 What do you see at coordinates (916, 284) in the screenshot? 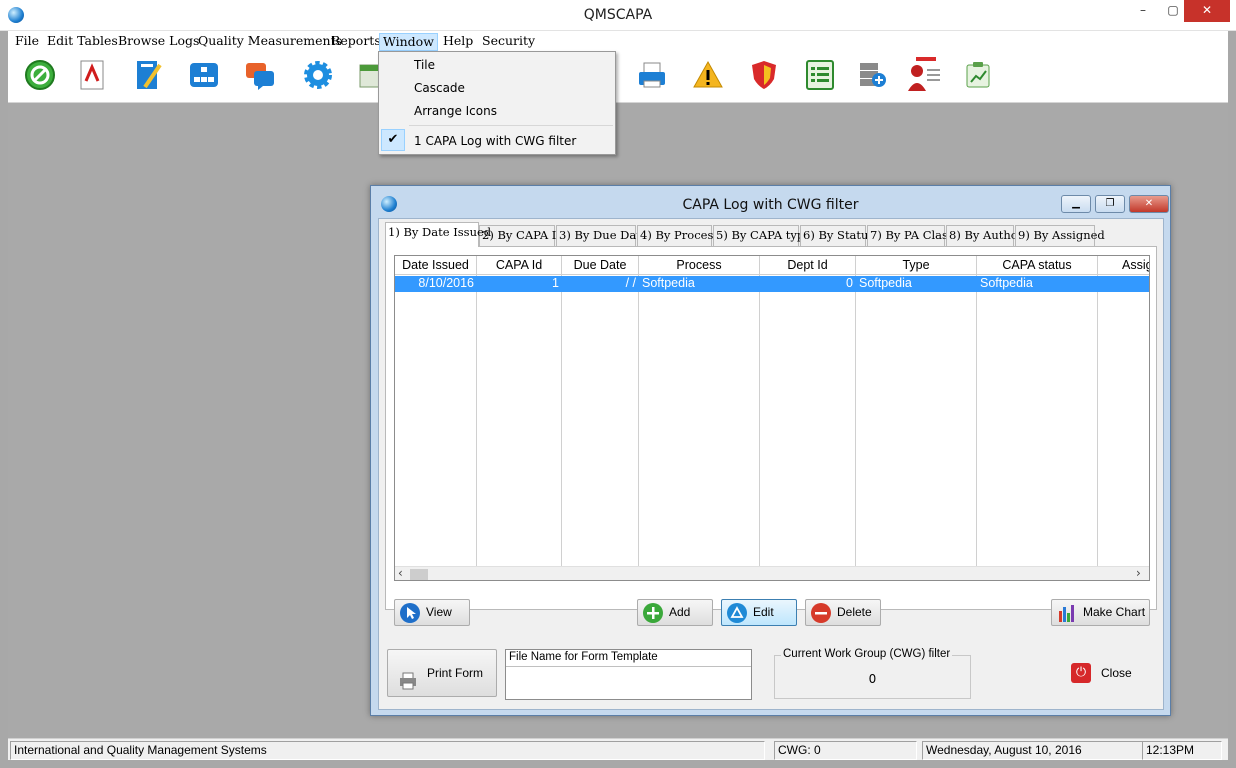
I see `cell-type: Softpedia` at bounding box center [916, 284].